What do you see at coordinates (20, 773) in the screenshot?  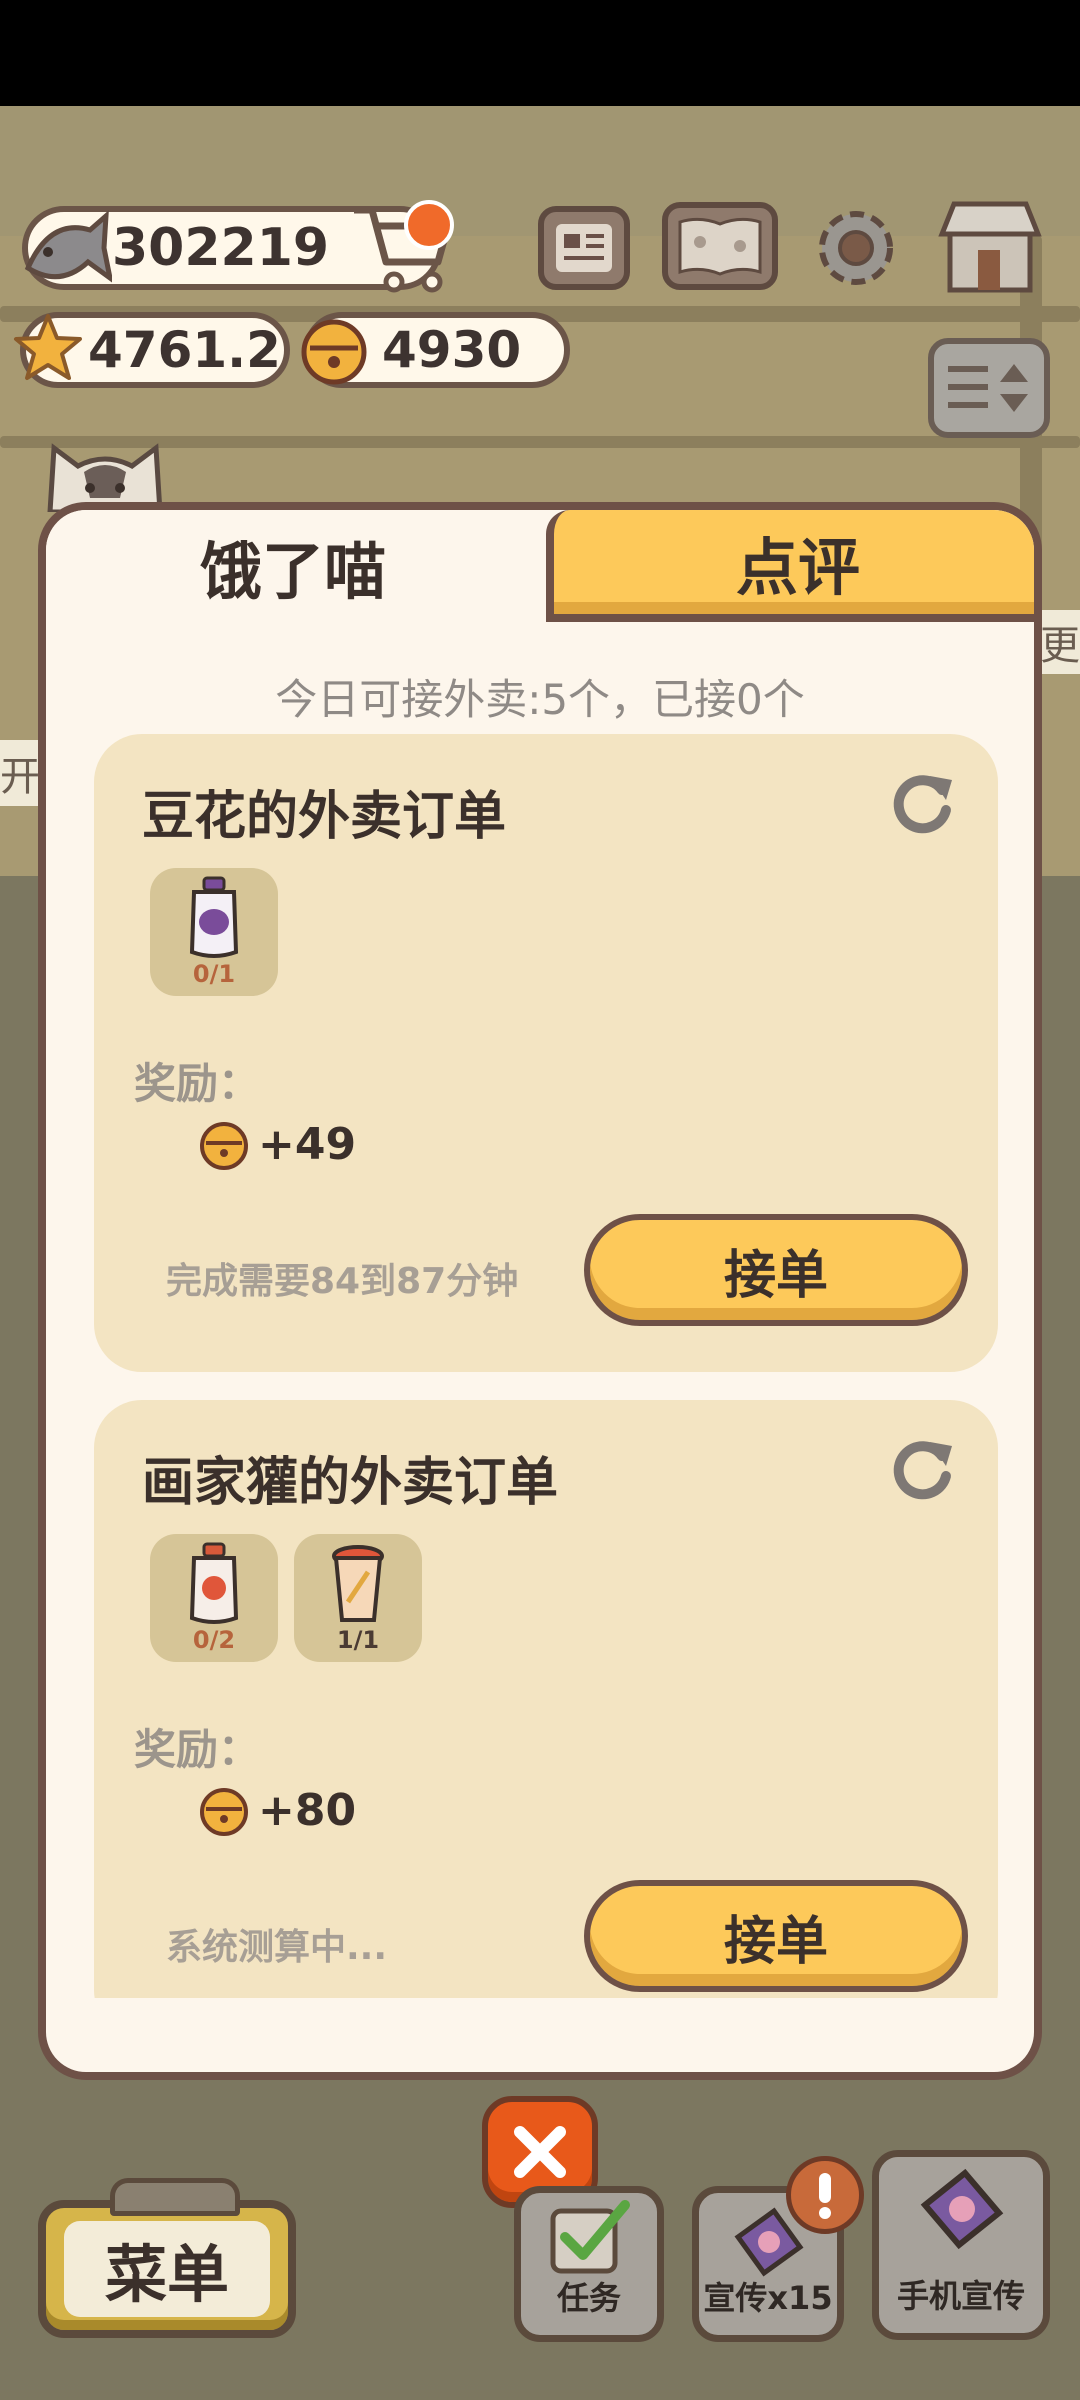 I see `side-tag-left: 开` at bounding box center [20, 773].